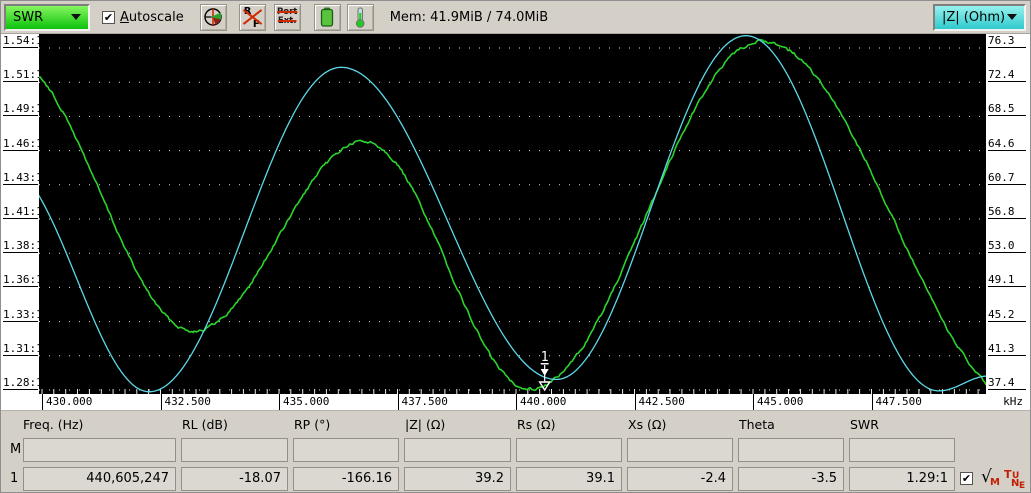 Image resolution: width=1031 pixels, height=493 pixels. I want to click on swr-tick-label: 1.43:1, so click(21, 177).